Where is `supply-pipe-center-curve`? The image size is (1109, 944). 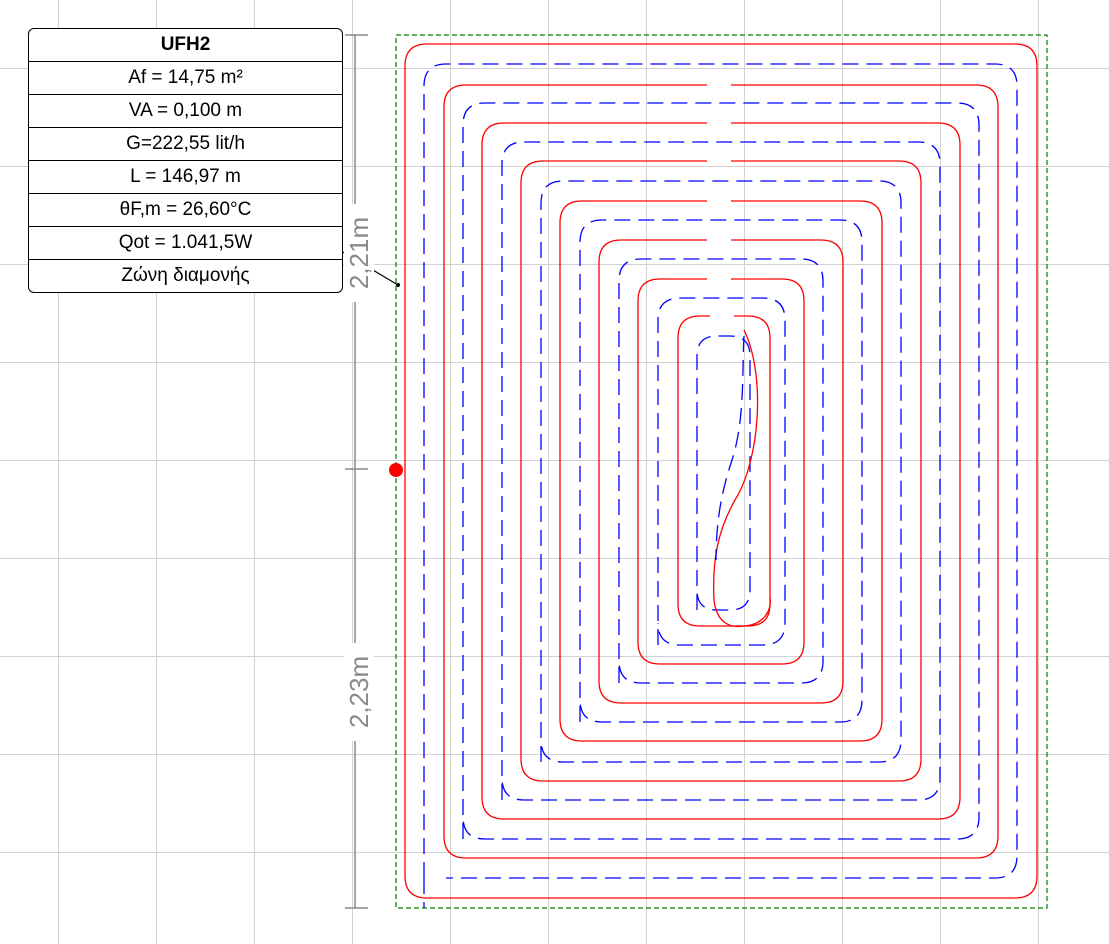
supply-pipe-center-curve is located at coordinates (742, 478).